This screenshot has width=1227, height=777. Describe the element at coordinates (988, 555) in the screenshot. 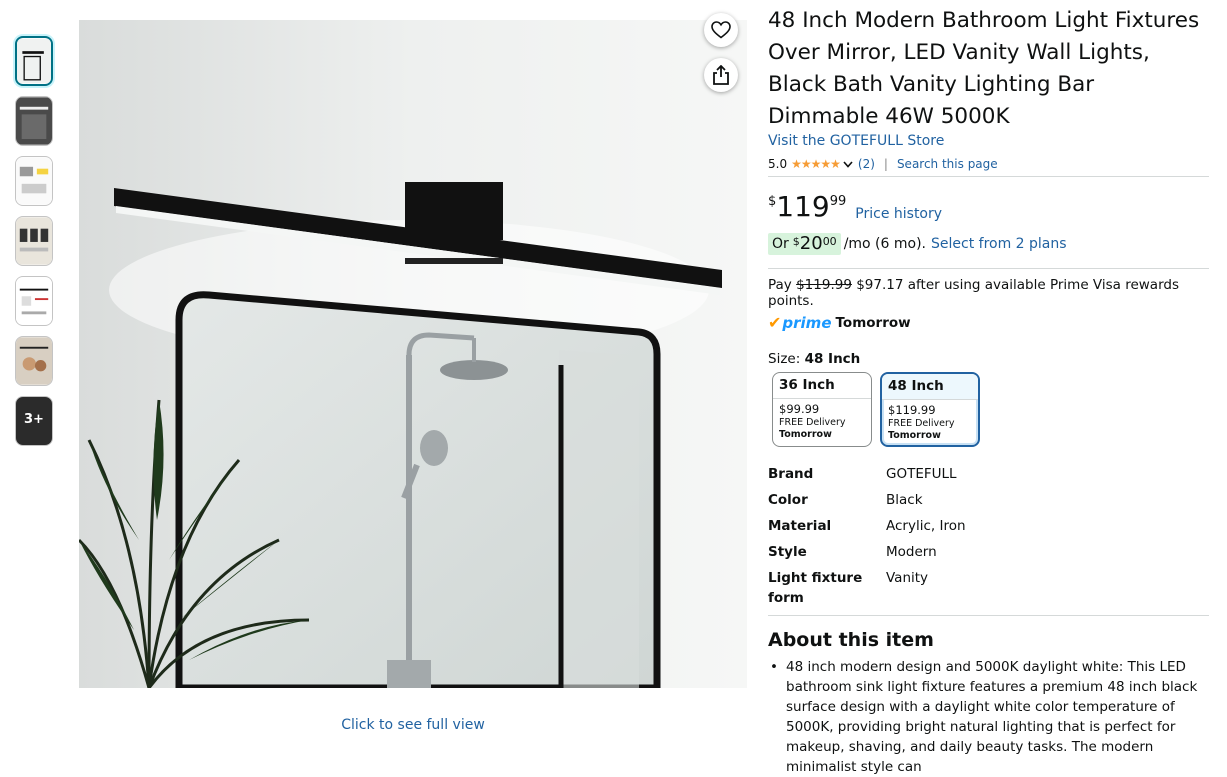

I see `spec-row-style: Style Modern` at that location.